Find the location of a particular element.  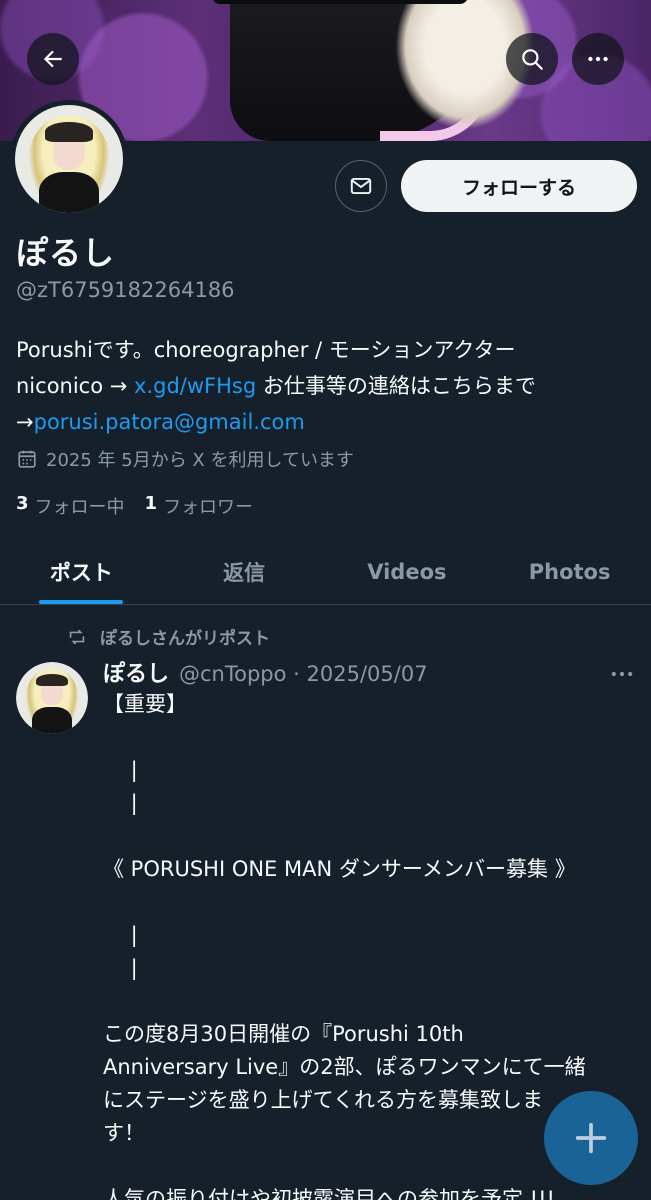

user-handle: @zT6759182264186 is located at coordinates (125, 290).